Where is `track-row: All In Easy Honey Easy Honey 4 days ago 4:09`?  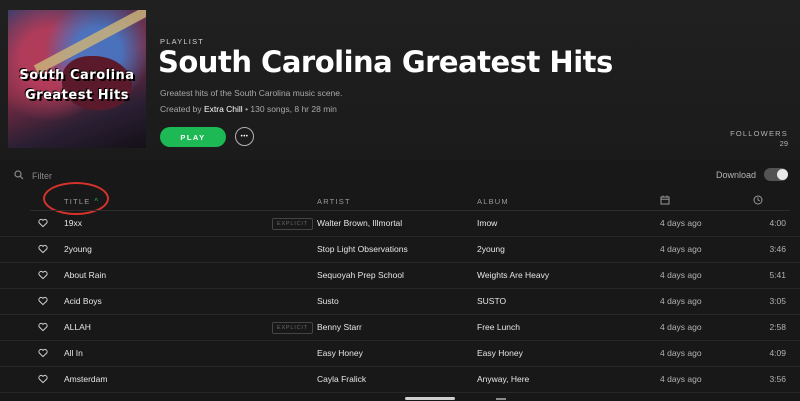 track-row: All In Easy Honey Easy Honey 4 days ago 4:09 is located at coordinates (400, 354).